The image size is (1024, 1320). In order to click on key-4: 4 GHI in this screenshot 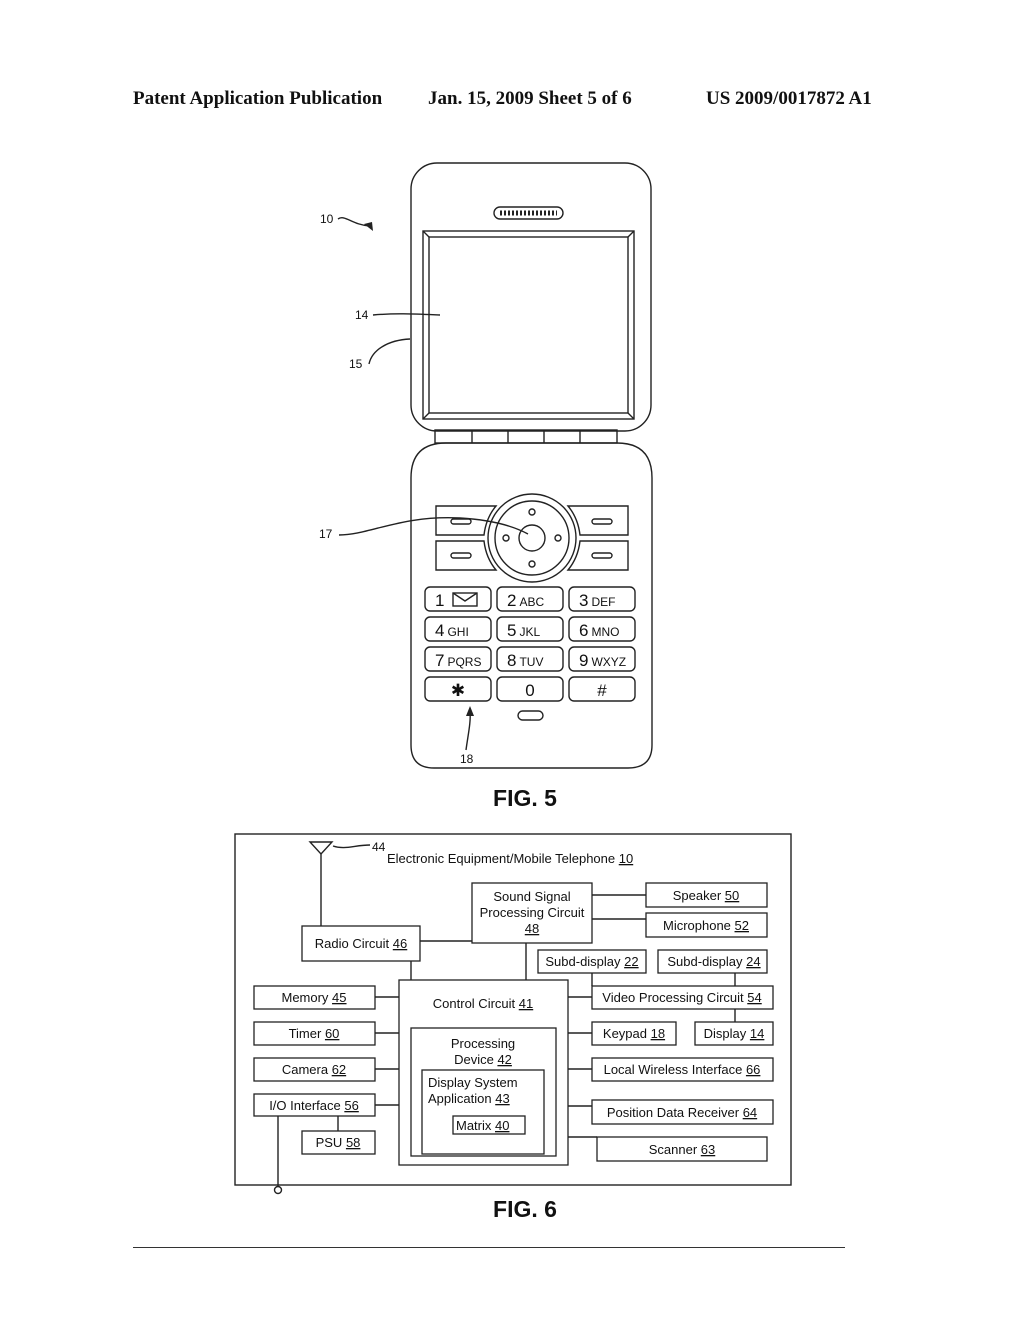, I will do `click(458, 629)`.